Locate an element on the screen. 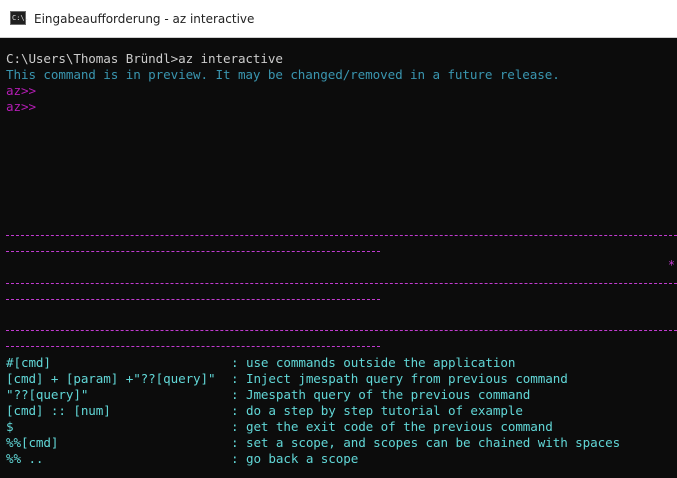  command-line: C:\Users\Thomas Bründl>az interactive is located at coordinates (144, 58).